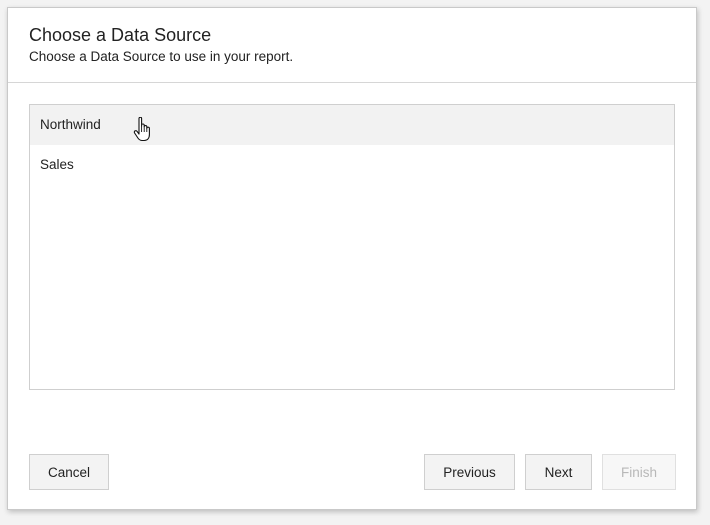 Image resolution: width=710 pixels, height=525 pixels. I want to click on list-item-northwind: Northwind, so click(352, 125).